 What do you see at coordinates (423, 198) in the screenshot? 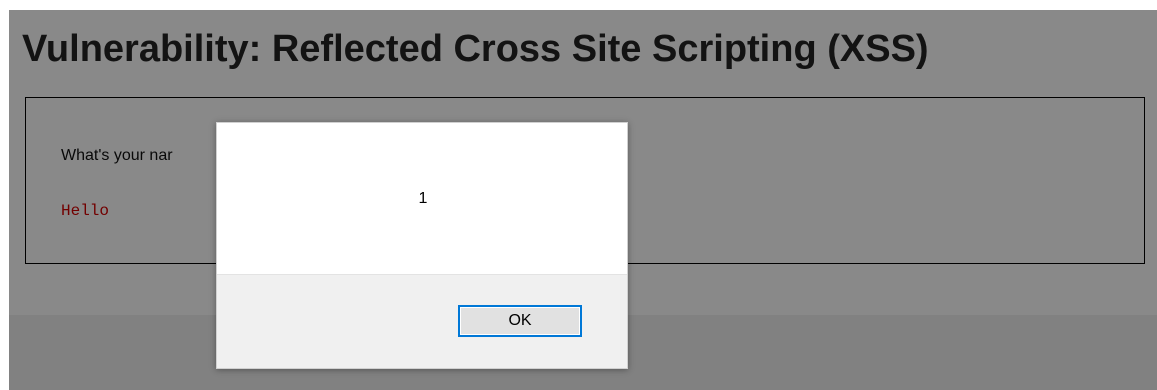
I see `alert-message: 1` at bounding box center [423, 198].